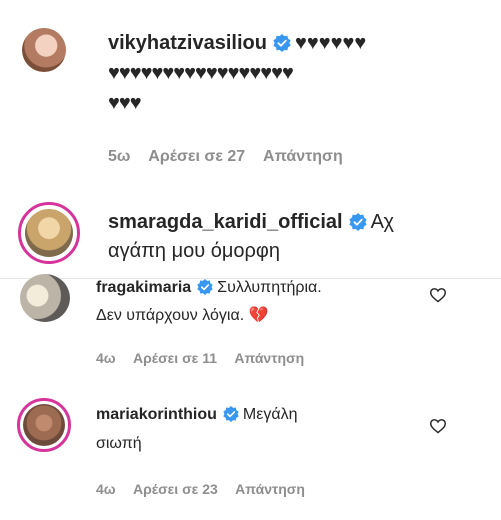 The width and height of the screenshot is (501, 520). What do you see at coordinates (156, 414) in the screenshot?
I see `username: mariakorinthiou` at bounding box center [156, 414].